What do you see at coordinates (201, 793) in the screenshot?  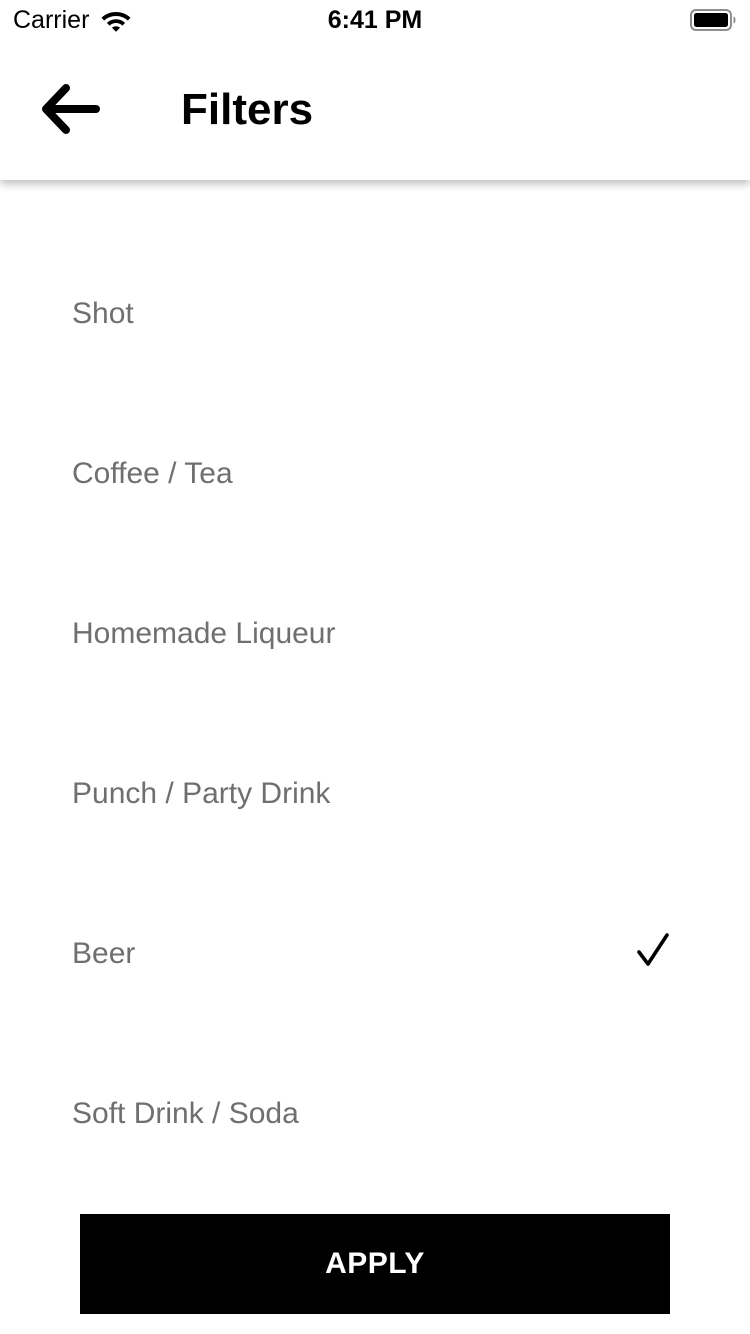 I see `filter-label: Punch / Party Drink` at bounding box center [201, 793].